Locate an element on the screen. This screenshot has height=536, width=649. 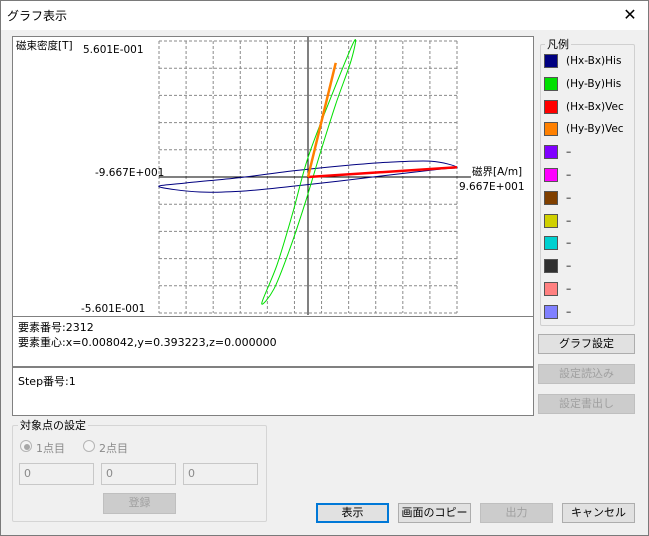
legend-label: (Hx-Bx)His is located at coordinates (594, 61).